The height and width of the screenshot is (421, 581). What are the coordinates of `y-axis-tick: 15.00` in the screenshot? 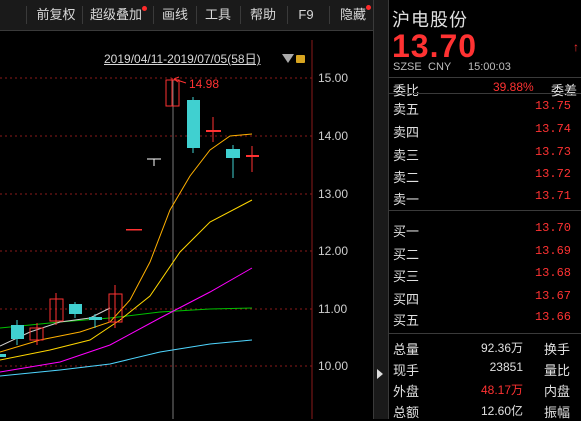 It's located at (333, 78).